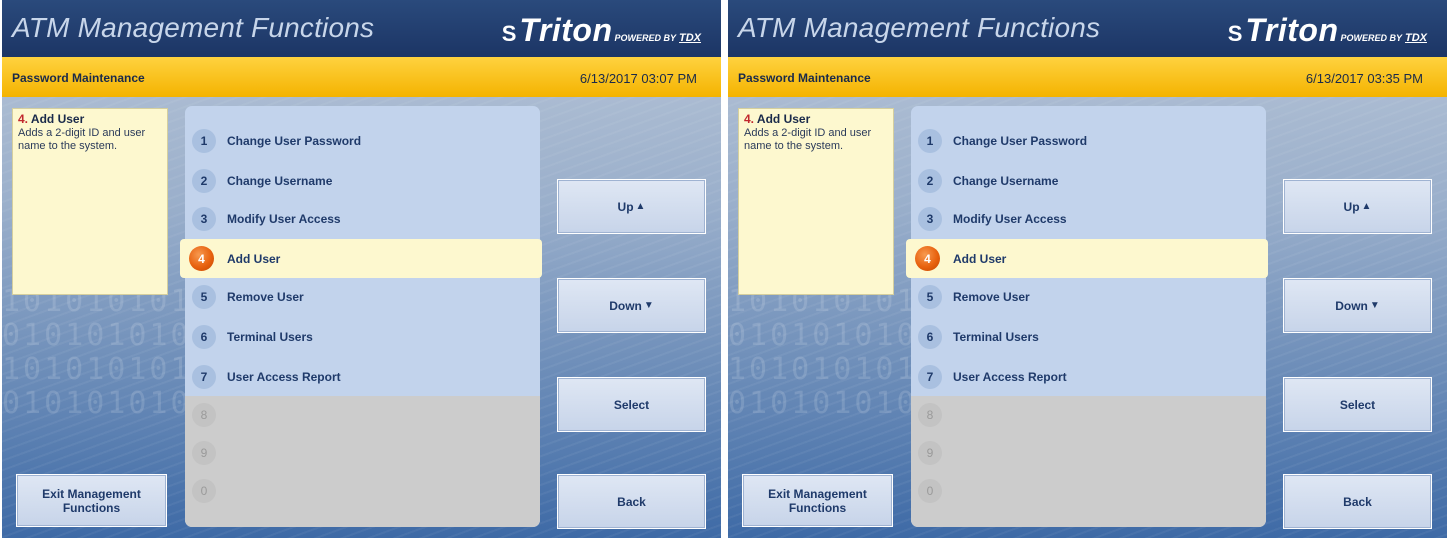 The width and height of the screenshot is (1449, 538). I want to click on datetime: 6/13/2017 03:07 PM, so click(638, 78).